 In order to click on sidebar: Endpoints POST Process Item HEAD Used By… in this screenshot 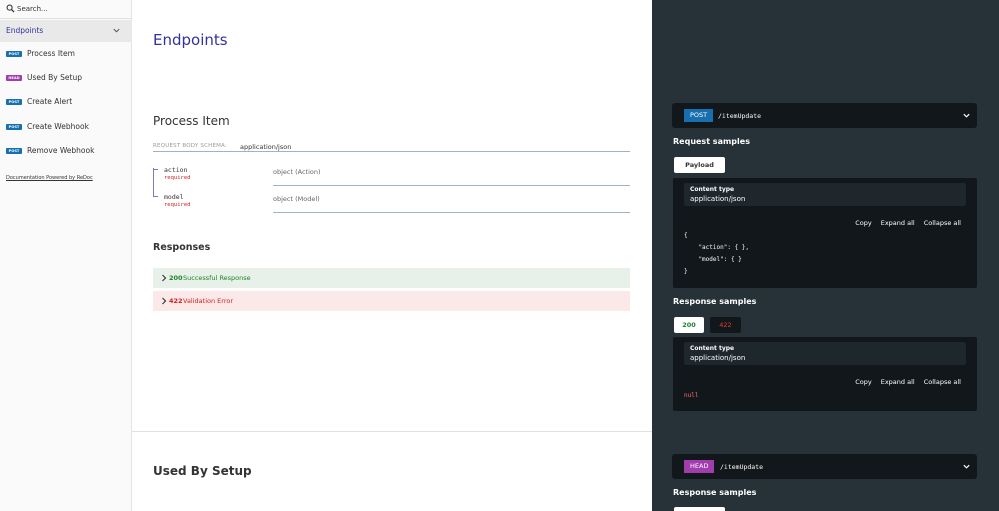, I will do `click(66, 255)`.